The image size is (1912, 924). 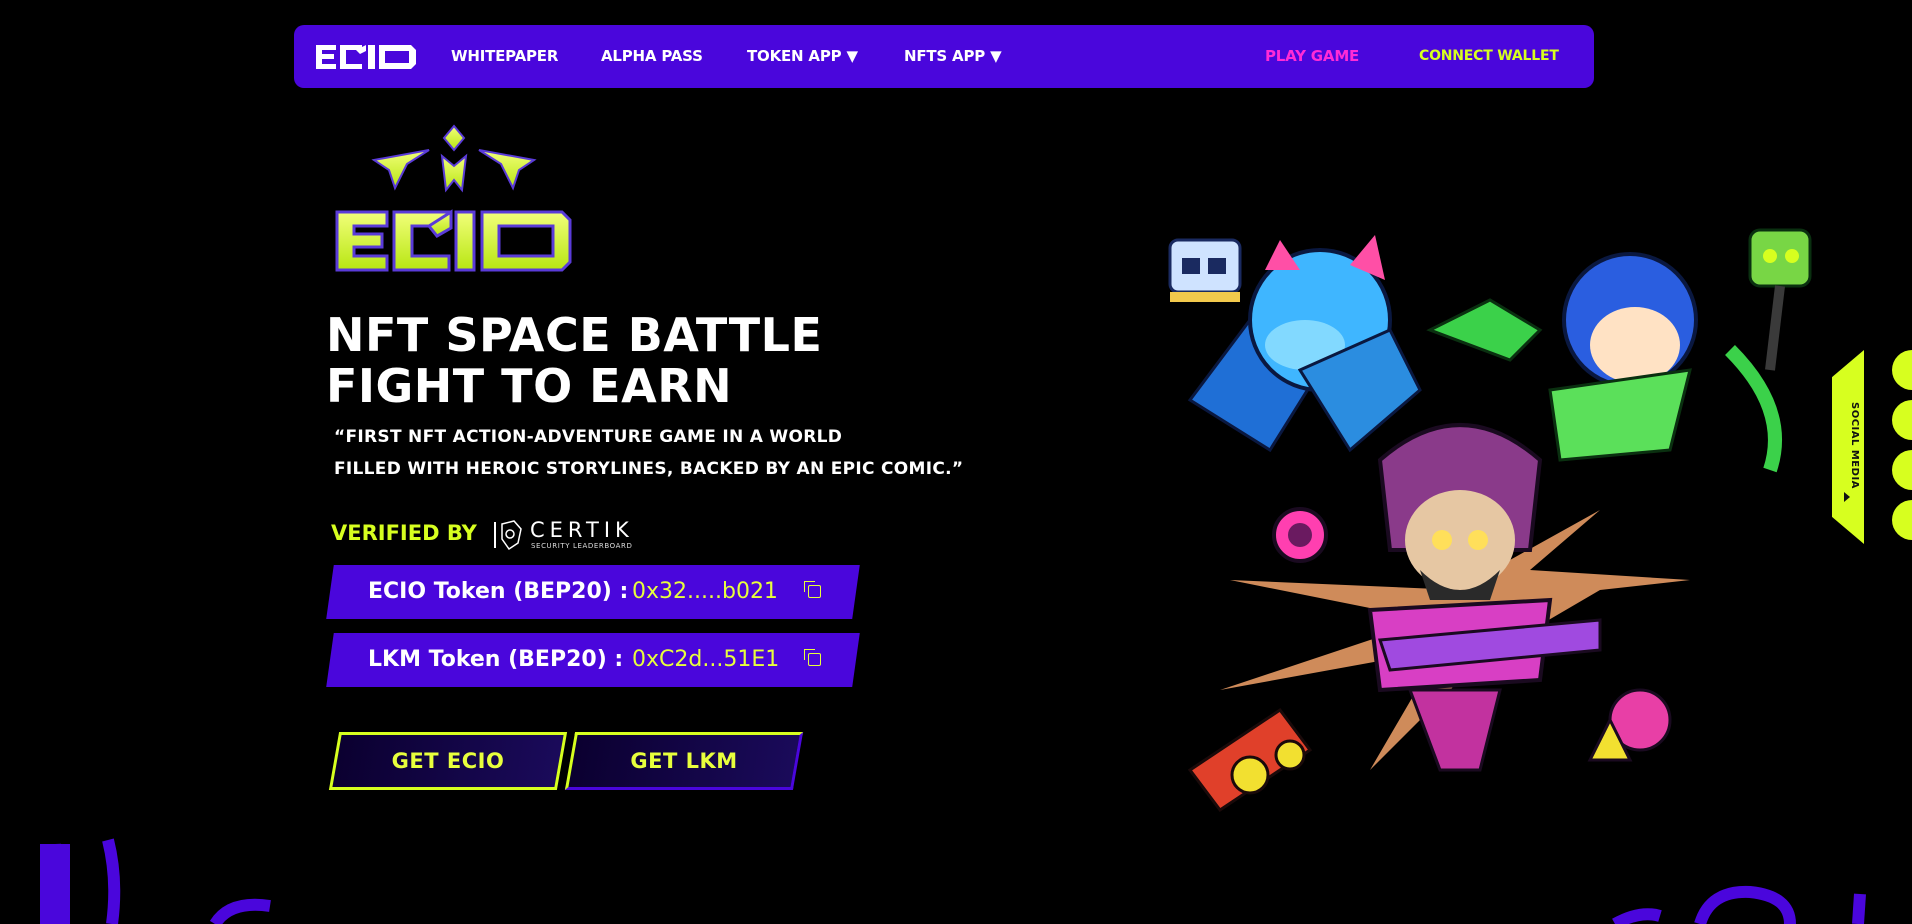 I want to click on nav-alpha-pass: ALPHA PASS, so click(x=652, y=56).